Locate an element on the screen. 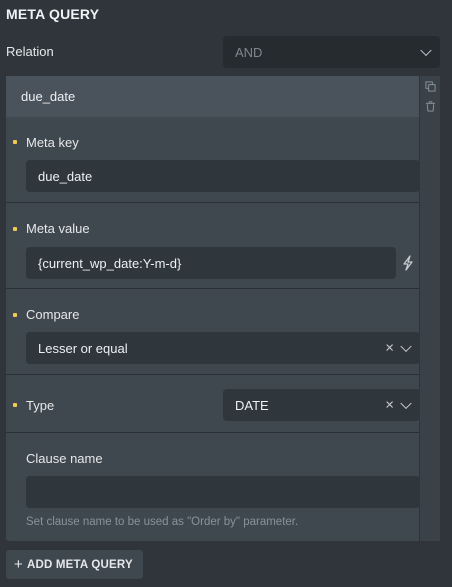 This screenshot has width=452, height=587. add-meta-query-label: ADD META QUERY is located at coordinates (79, 564).